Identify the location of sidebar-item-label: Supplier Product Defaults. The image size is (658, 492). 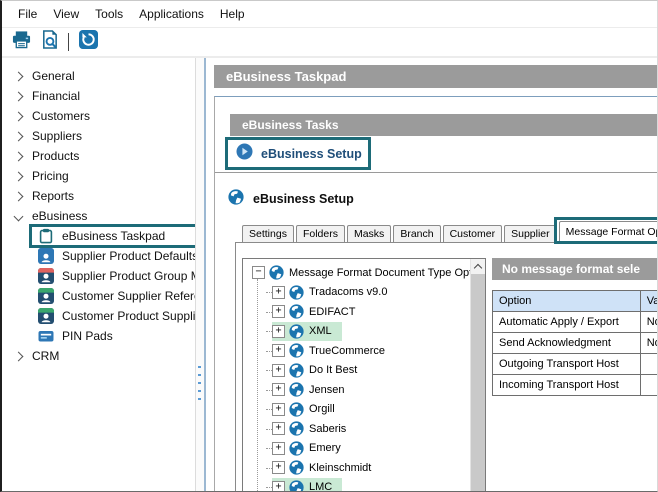
(128, 256).